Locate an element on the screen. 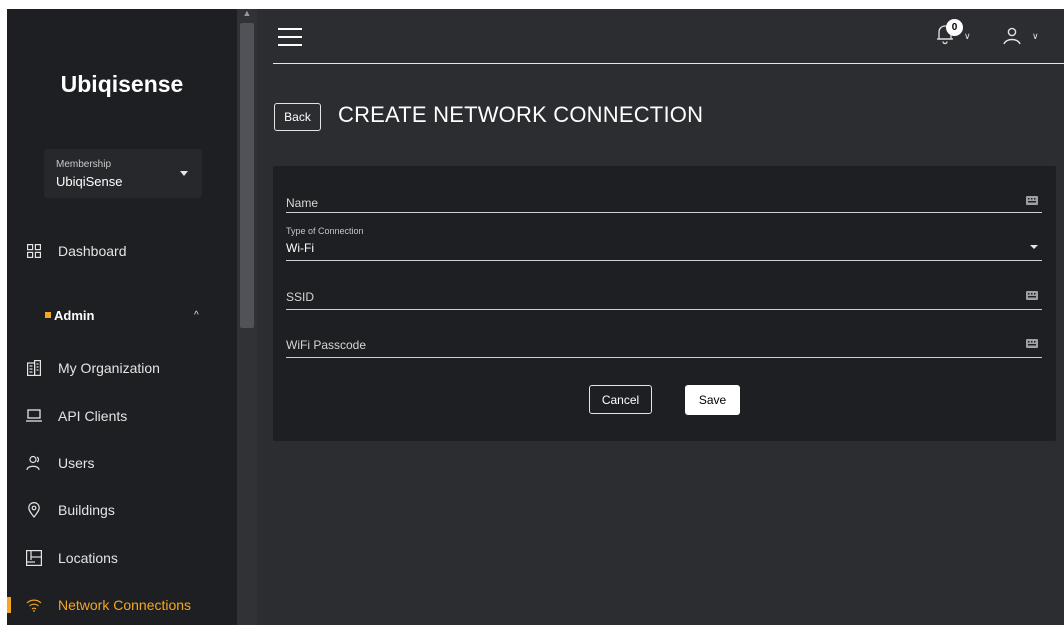  chevron-up-icon: ^ is located at coordinates (196, 315).